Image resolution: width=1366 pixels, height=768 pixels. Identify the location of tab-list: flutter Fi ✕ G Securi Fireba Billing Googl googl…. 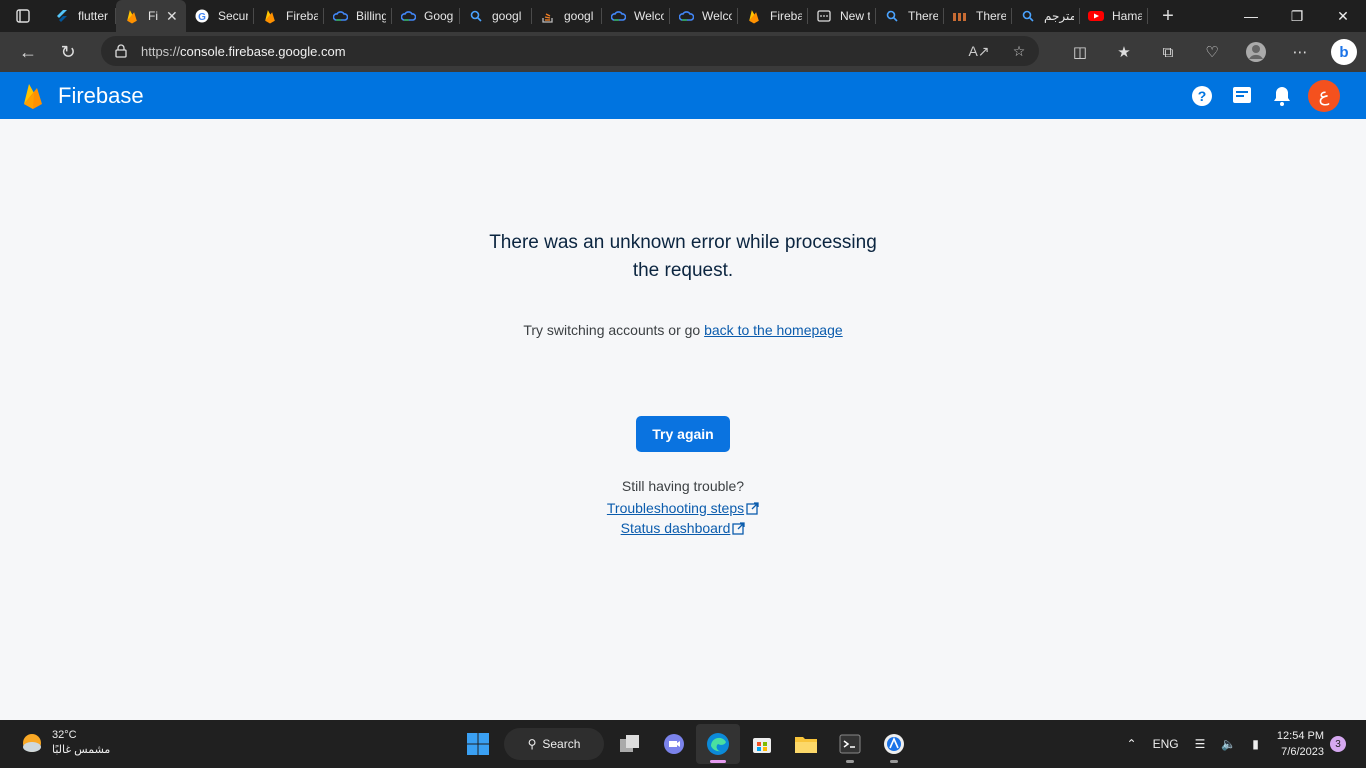
(597, 16).